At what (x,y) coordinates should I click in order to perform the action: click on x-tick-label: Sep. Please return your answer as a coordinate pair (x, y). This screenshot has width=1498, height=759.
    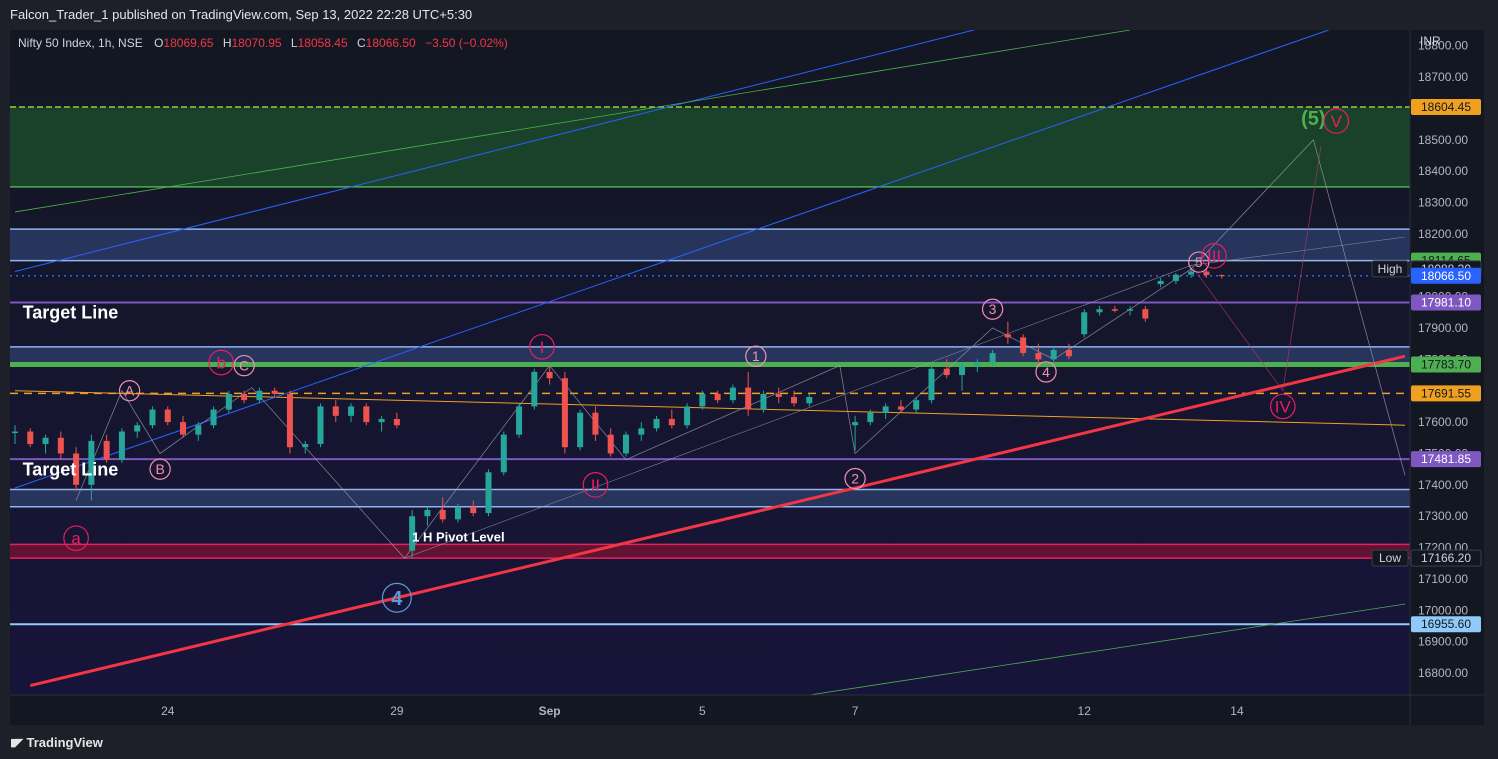
    Looking at the image, I should click on (550, 711).